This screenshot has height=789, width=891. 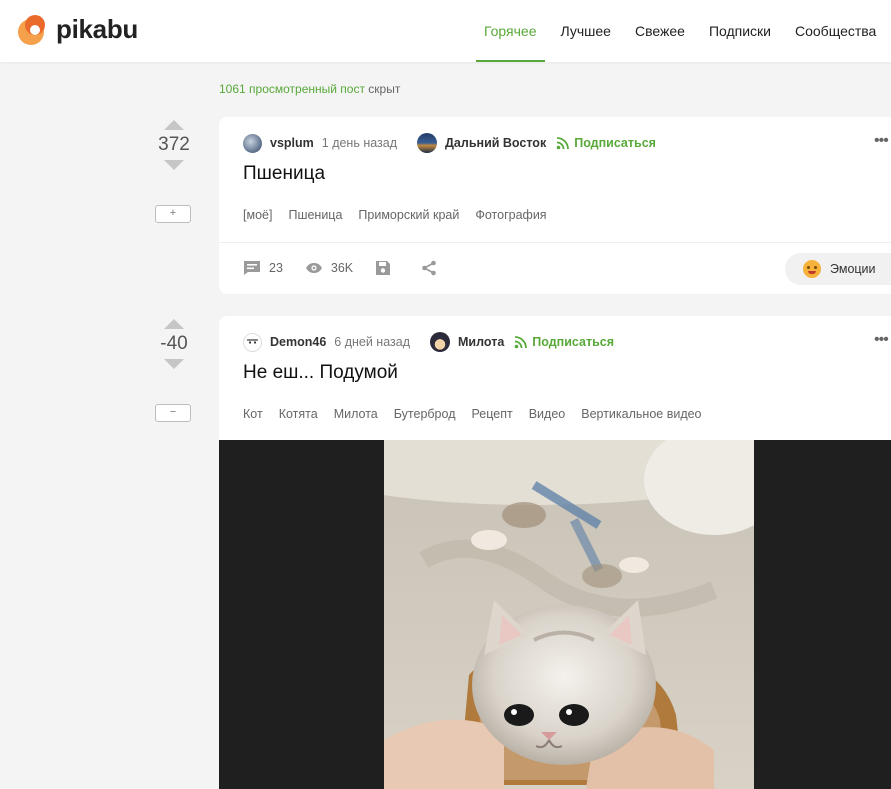 I want to click on save-icon, so click(x=383, y=268).